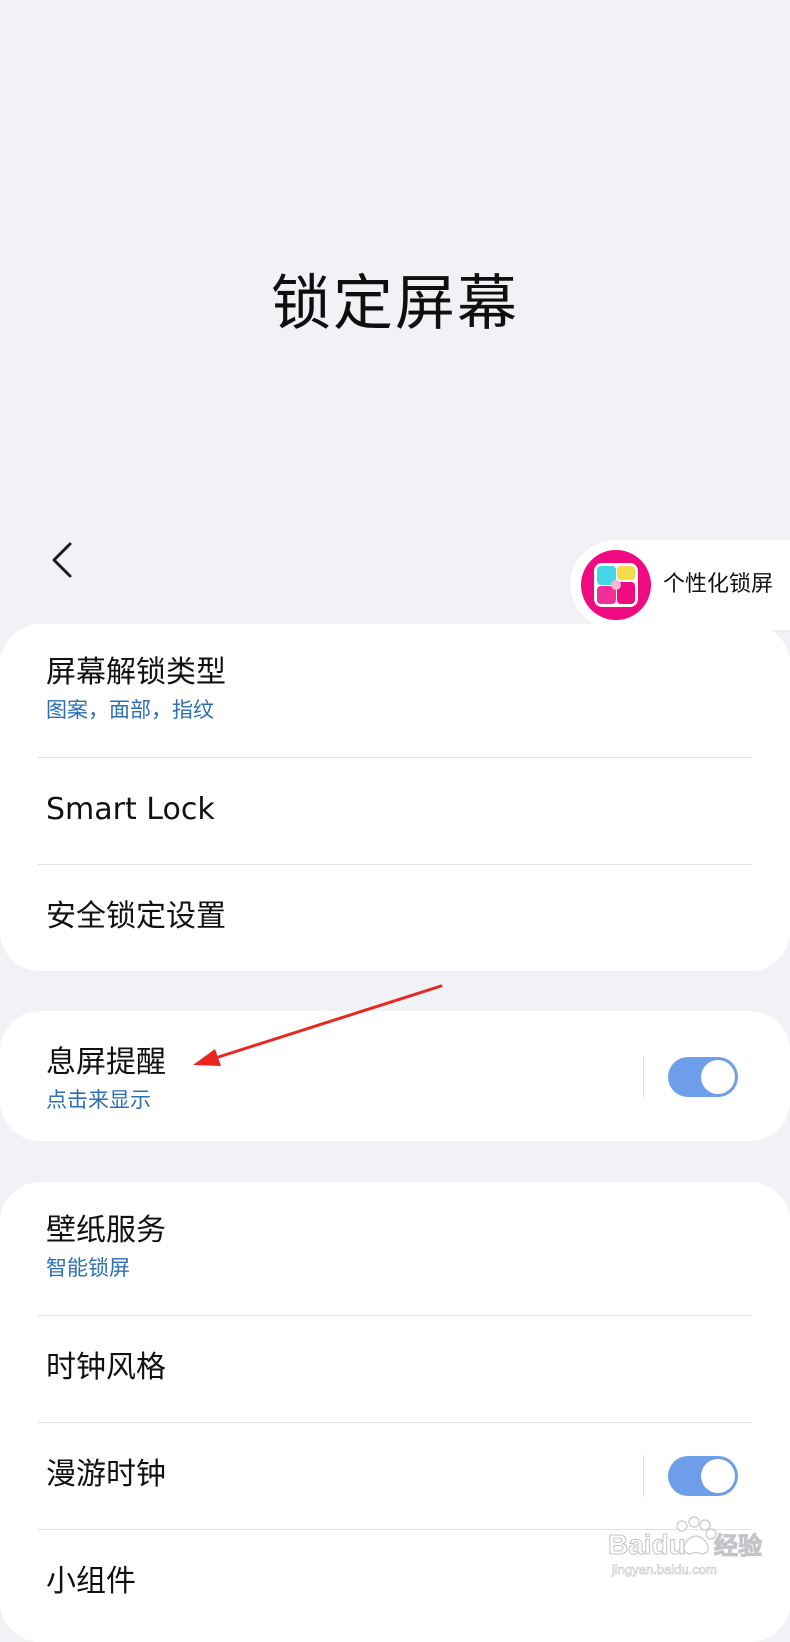 The width and height of the screenshot is (790, 1642). What do you see at coordinates (318, 1025) in the screenshot?
I see `annotation-arrow-icon` at bounding box center [318, 1025].